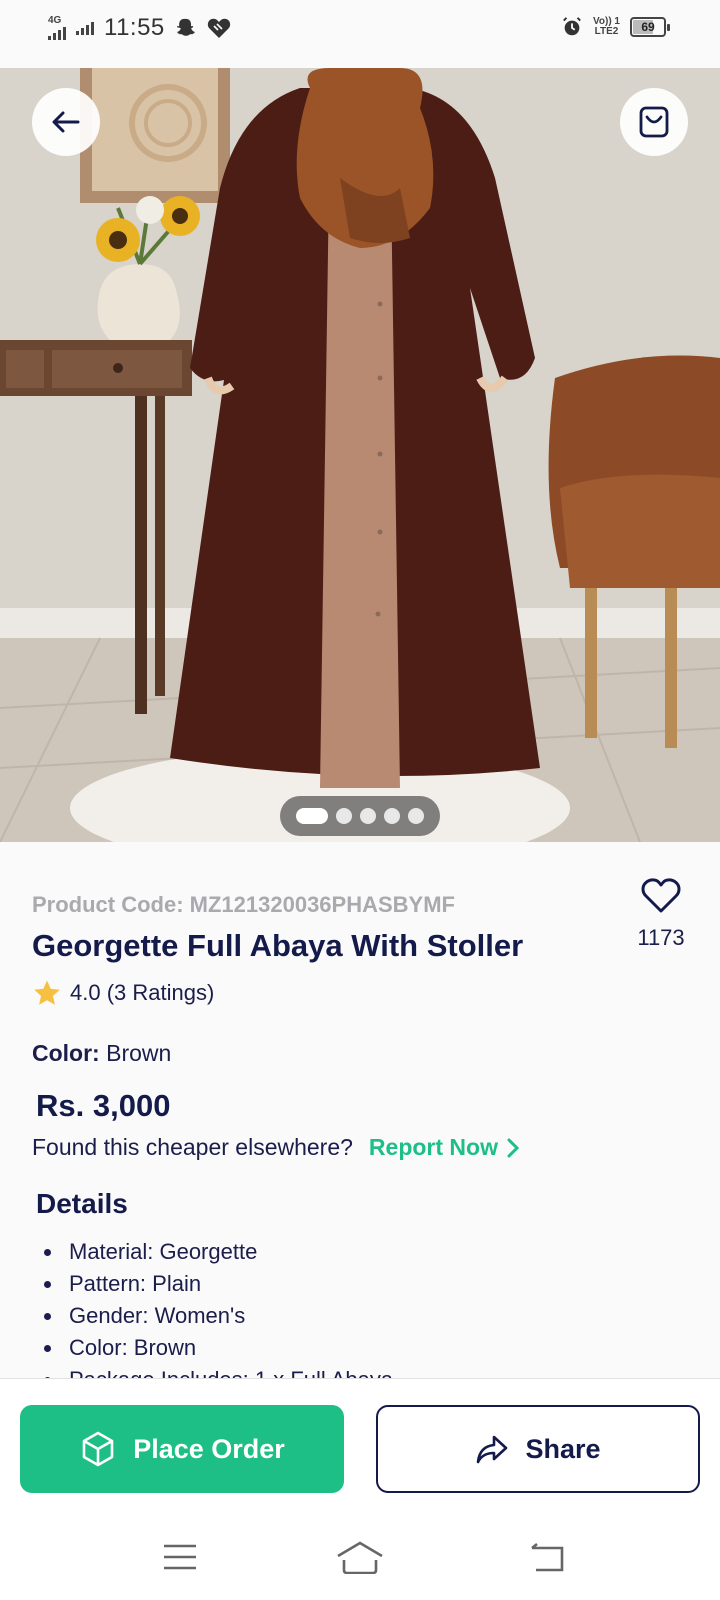  I want to click on status-bar: 4G 11:55 Vo)) 1 LTE2 69, so click(360, 34).